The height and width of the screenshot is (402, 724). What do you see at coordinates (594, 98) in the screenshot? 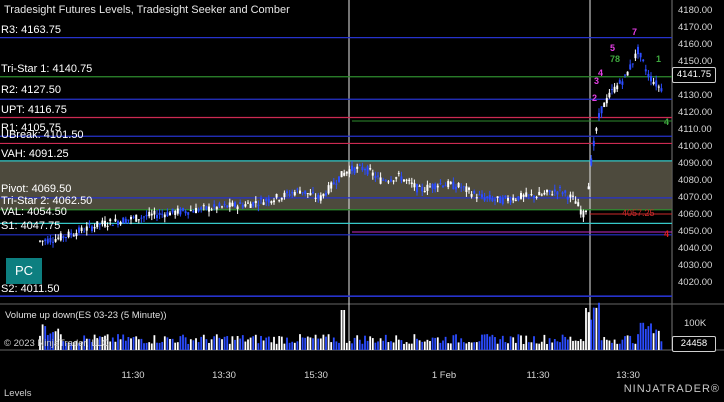
I see `setup-number: 2` at bounding box center [594, 98].